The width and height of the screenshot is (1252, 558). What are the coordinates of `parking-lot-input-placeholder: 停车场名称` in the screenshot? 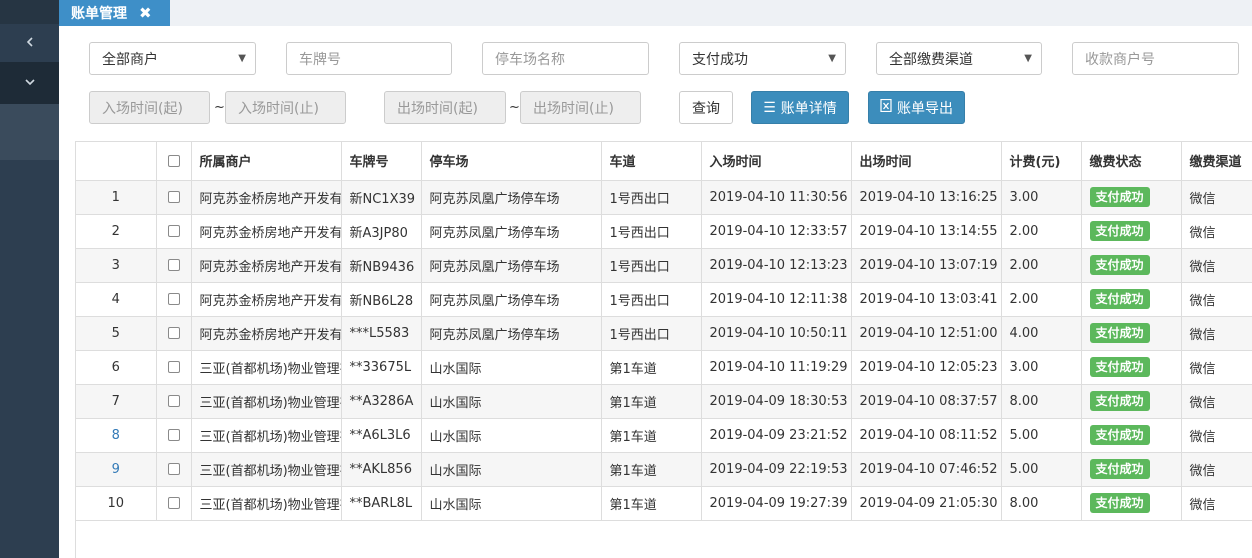 It's located at (530, 59).